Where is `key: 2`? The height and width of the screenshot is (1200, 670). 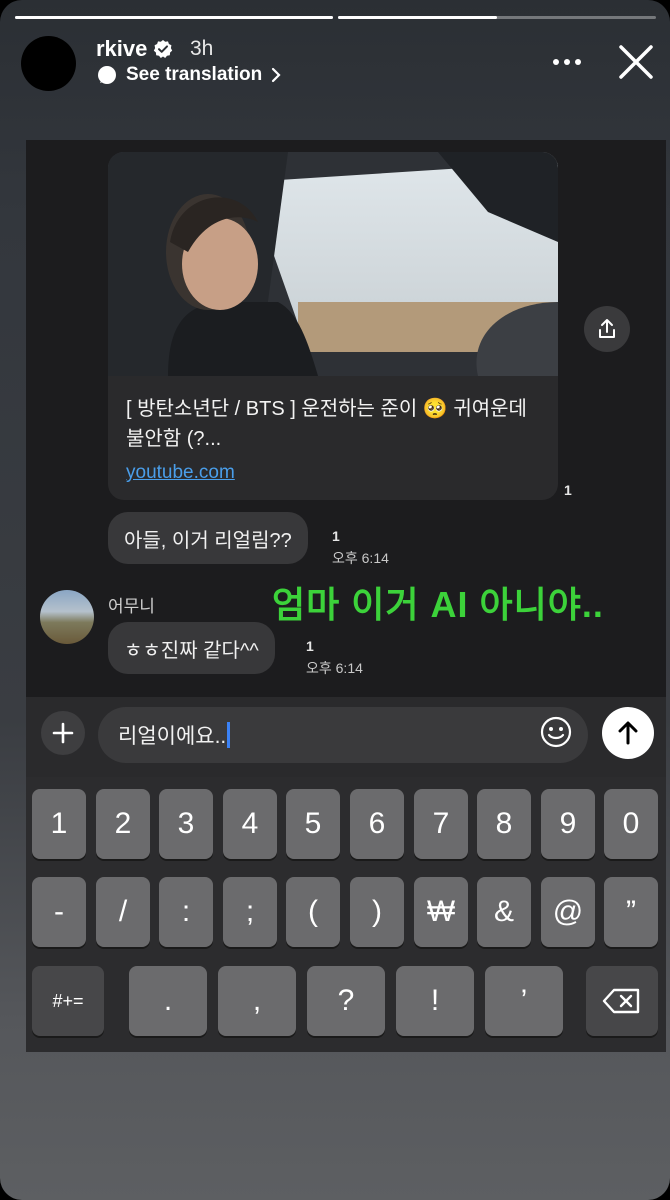
key: 2 is located at coordinates (123, 824).